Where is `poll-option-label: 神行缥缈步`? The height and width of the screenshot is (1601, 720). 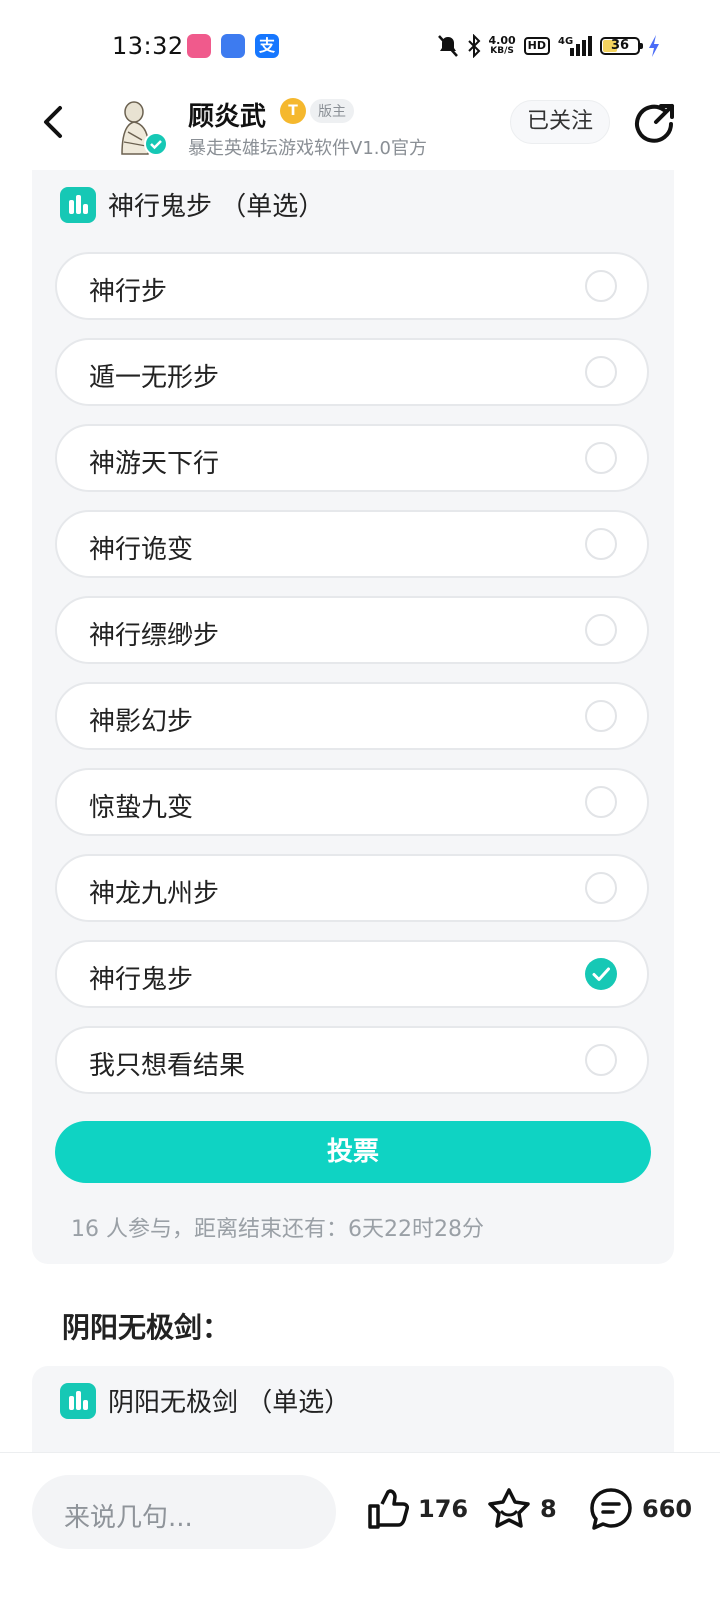
poll-option-label: 神行缥缈步 is located at coordinates (154, 636).